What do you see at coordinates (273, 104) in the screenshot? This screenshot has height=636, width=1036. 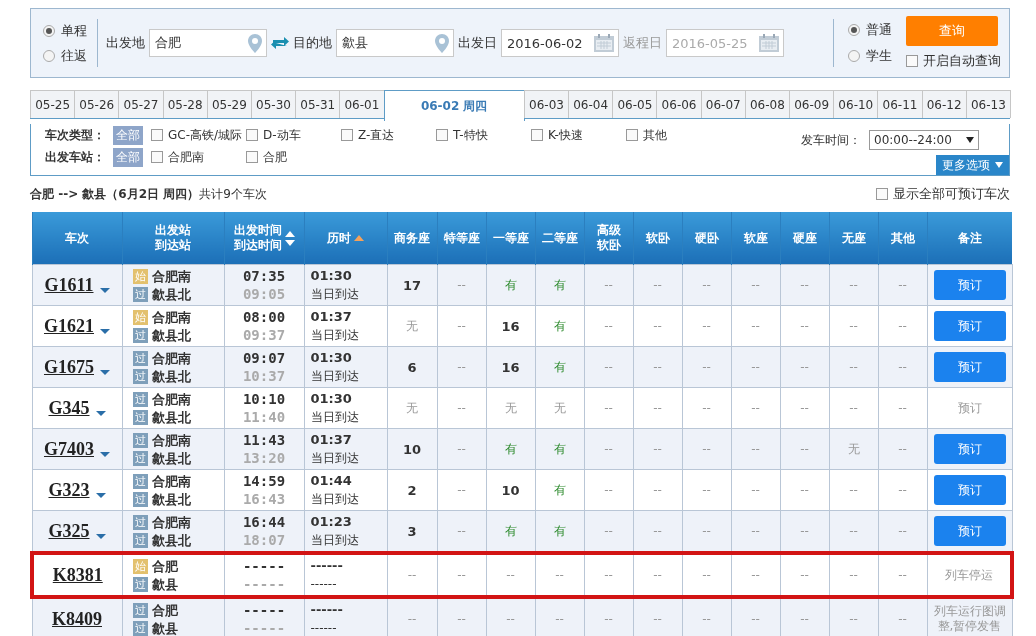 I see `date-tab: 05-30` at bounding box center [273, 104].